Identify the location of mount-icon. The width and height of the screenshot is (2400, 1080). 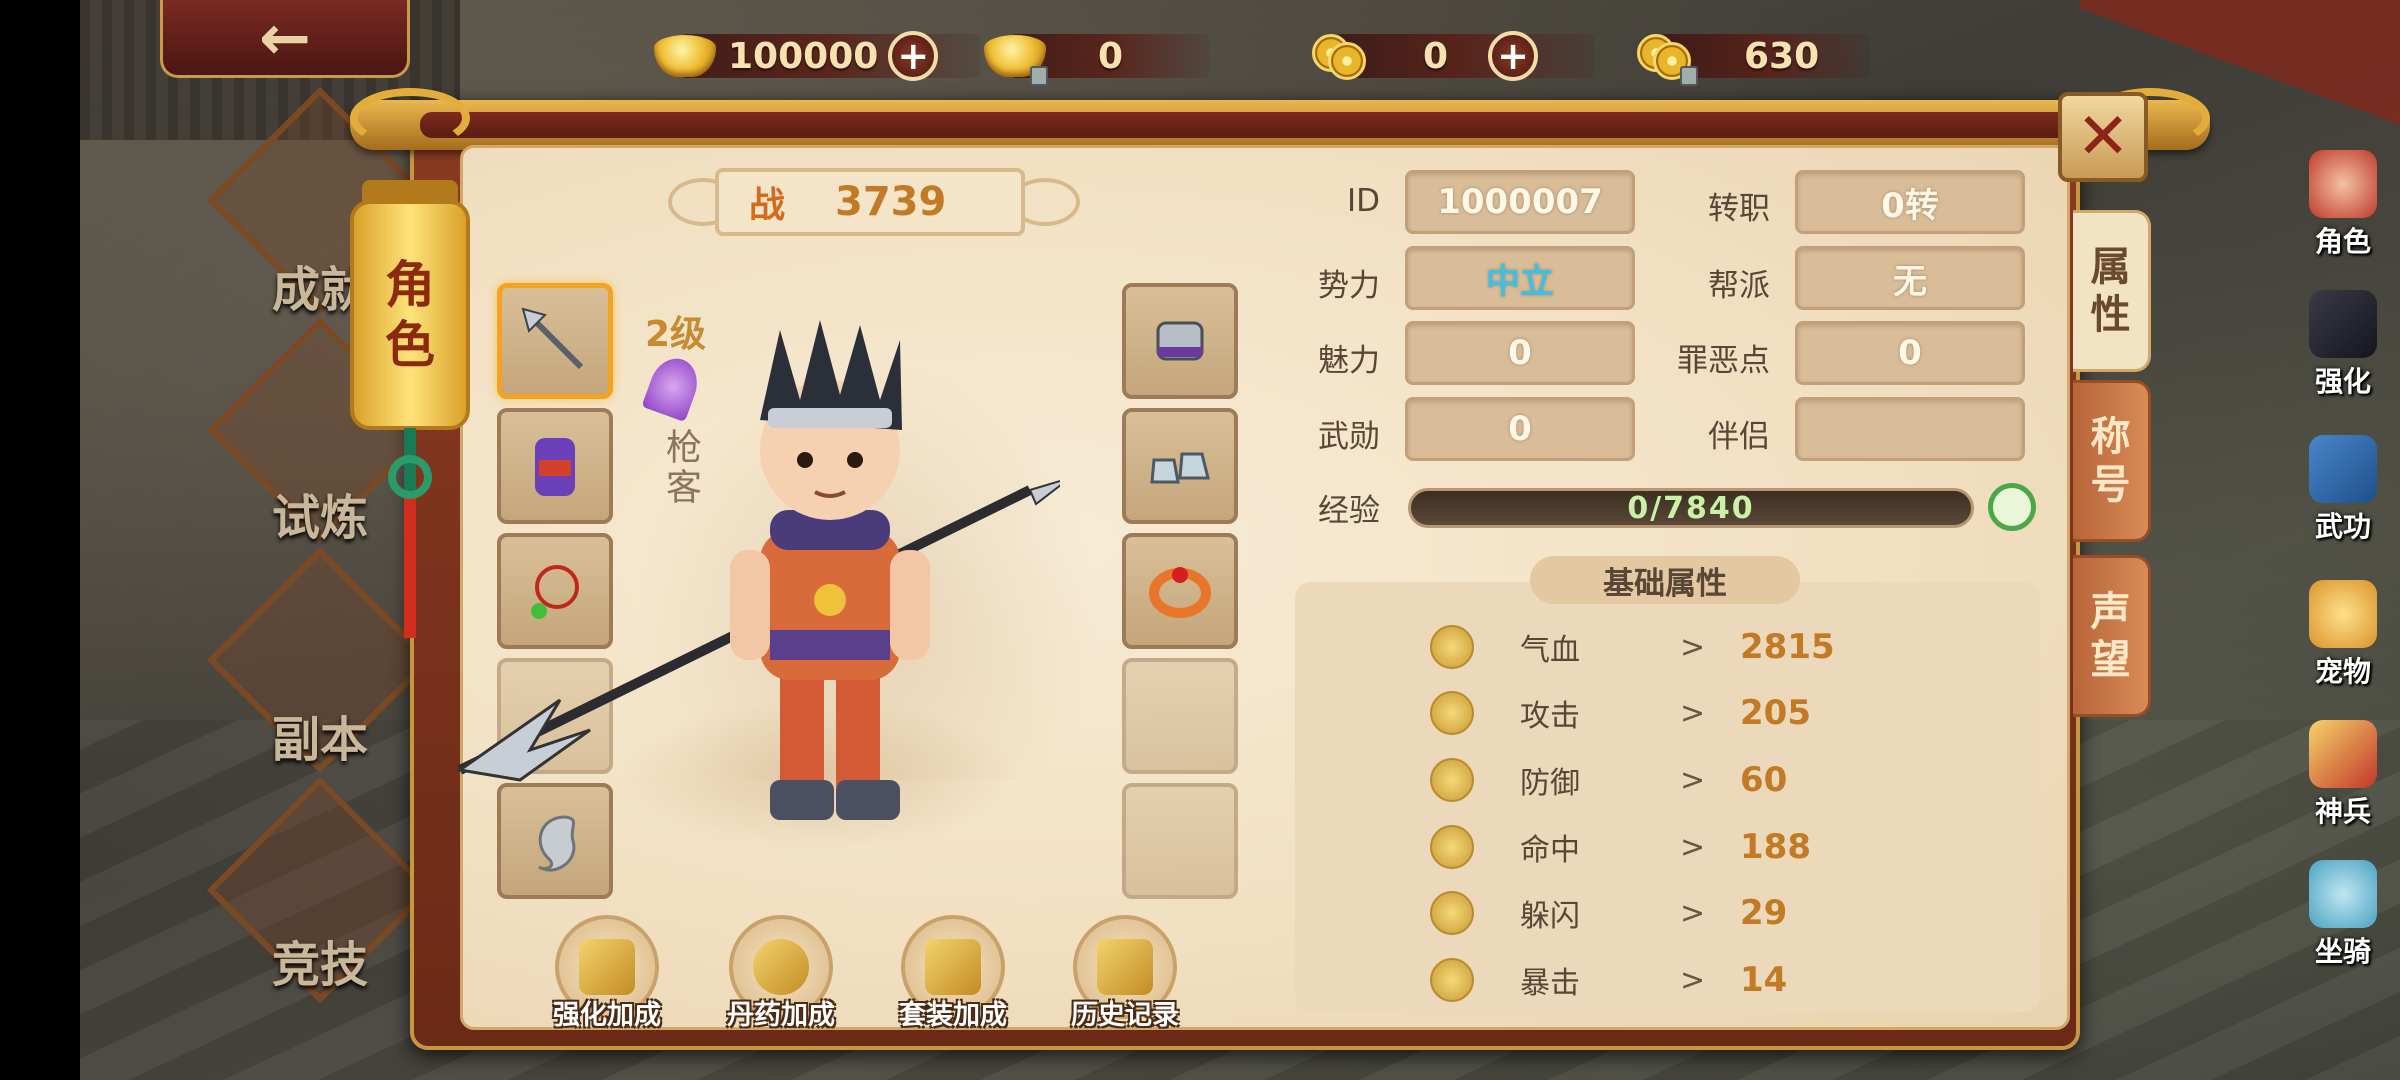
(2343, 894).